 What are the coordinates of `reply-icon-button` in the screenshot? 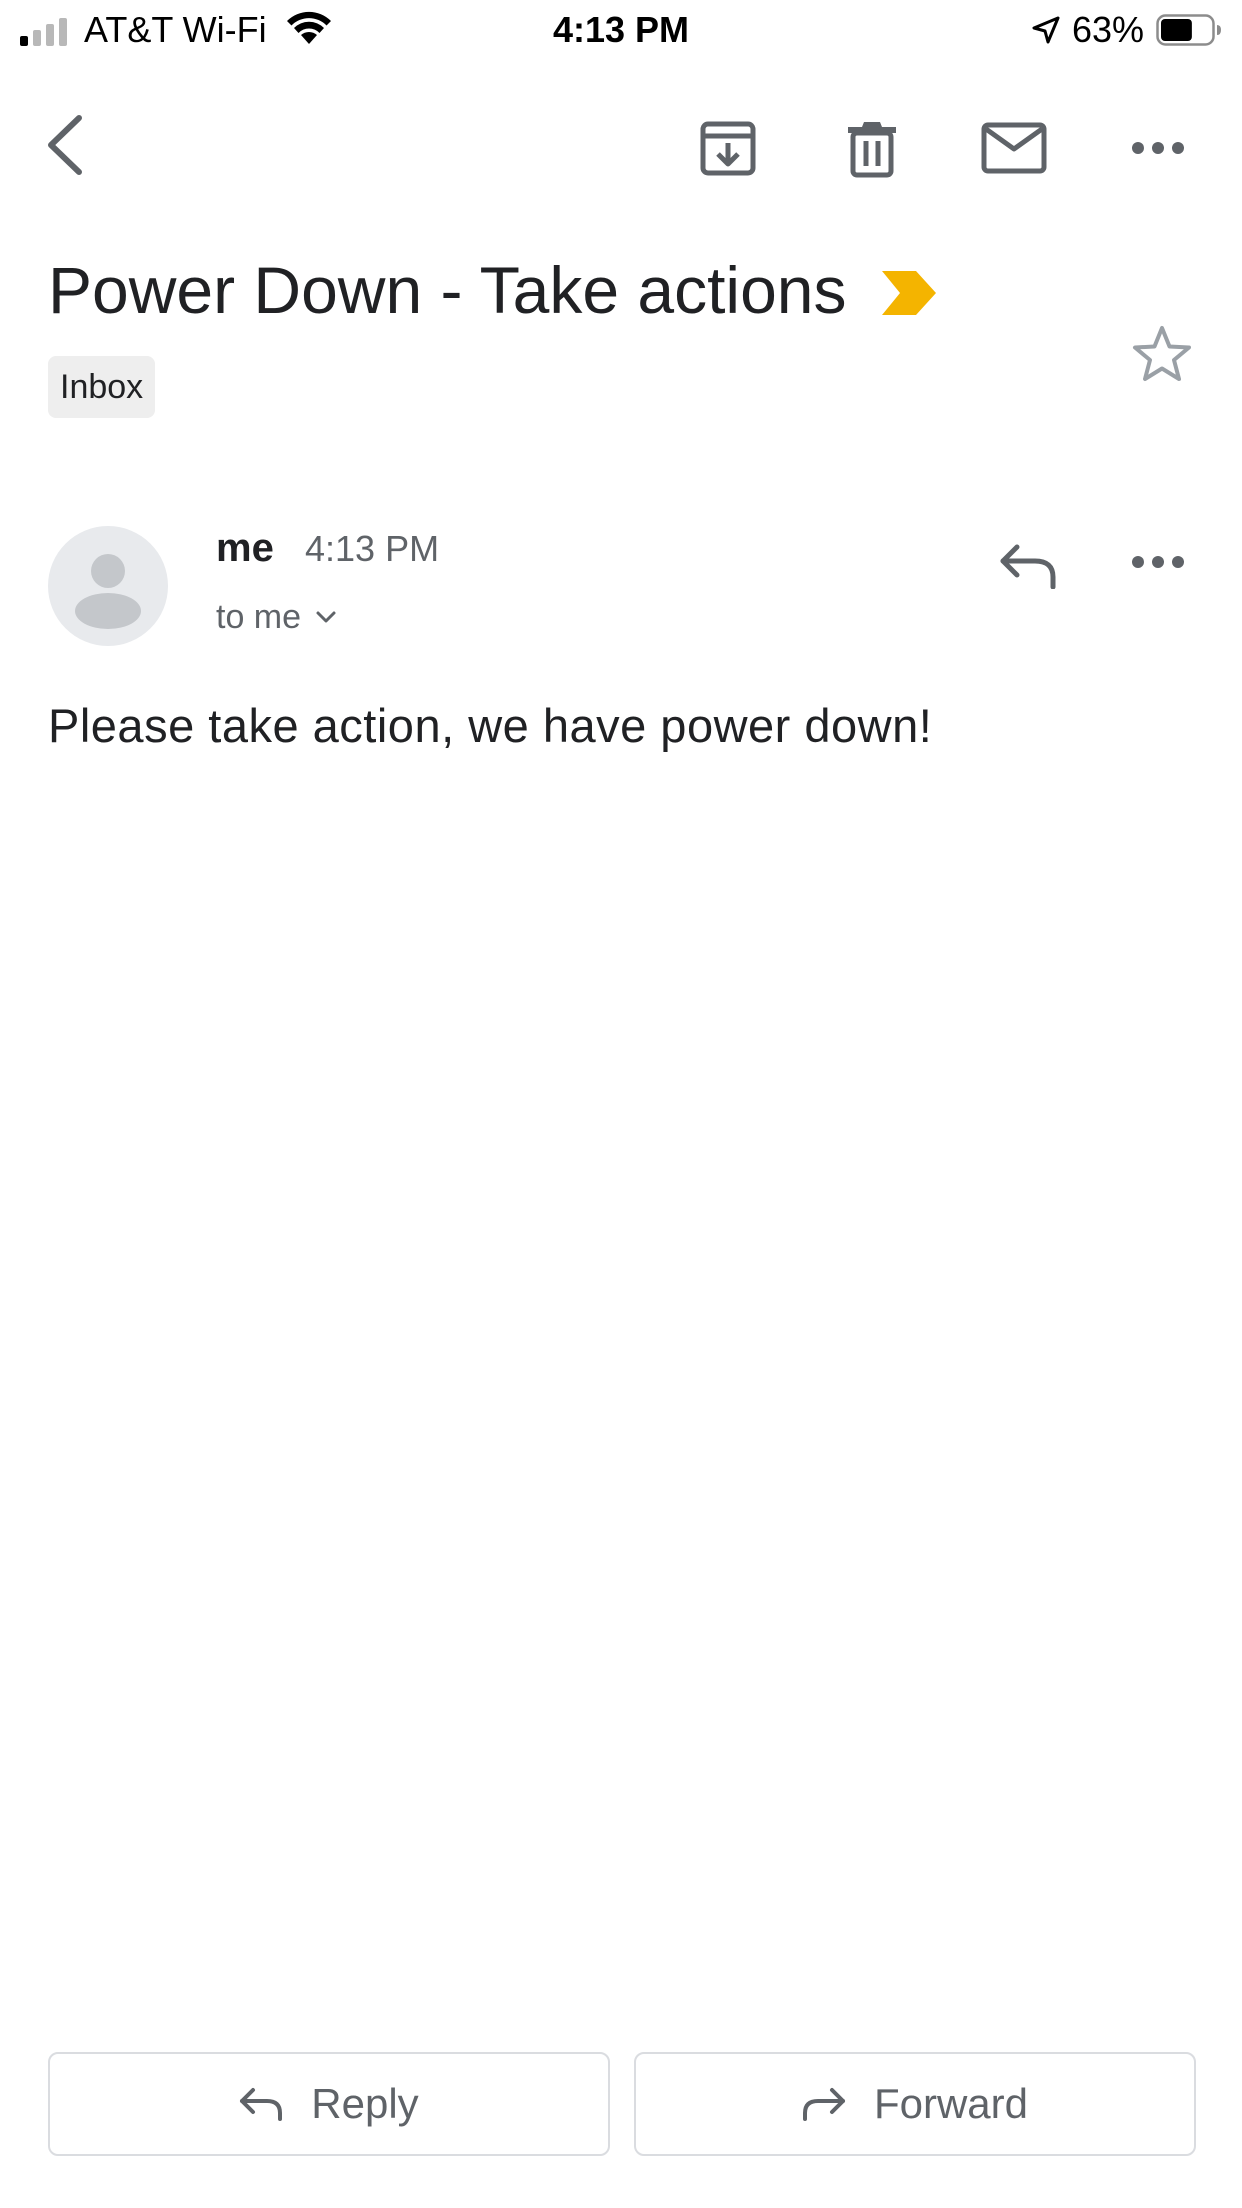 It's located at (1028, 566).